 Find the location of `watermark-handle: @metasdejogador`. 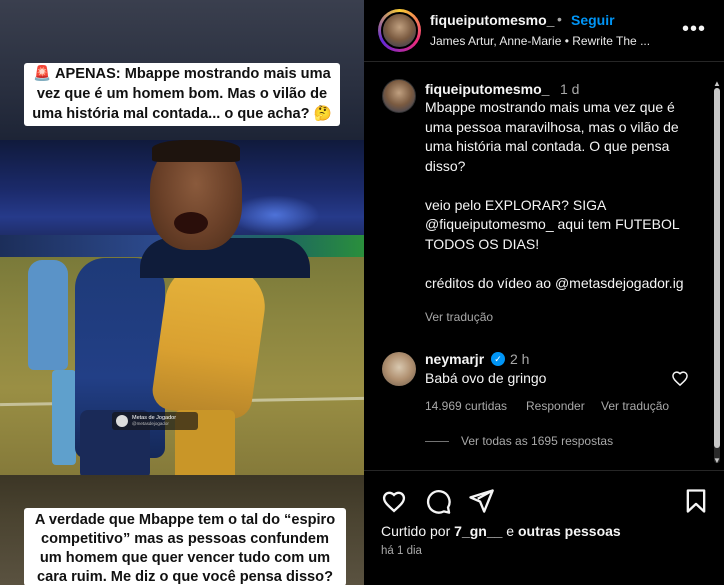

watermark-handle: @metasdejogador is located at coordinates (150, 423).